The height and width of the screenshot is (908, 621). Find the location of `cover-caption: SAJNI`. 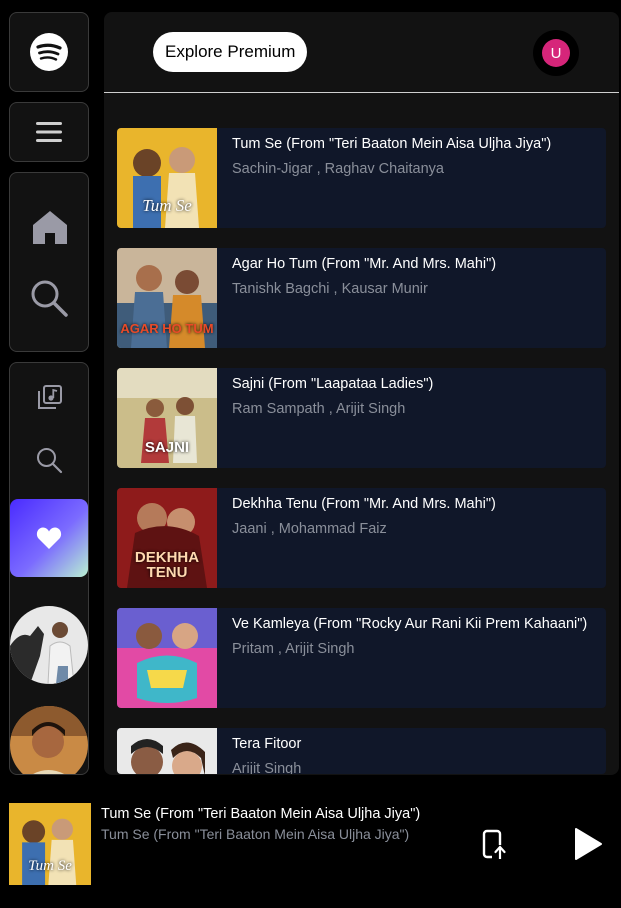

cover-caption: SAJNI is located at coordinates (167, 447).